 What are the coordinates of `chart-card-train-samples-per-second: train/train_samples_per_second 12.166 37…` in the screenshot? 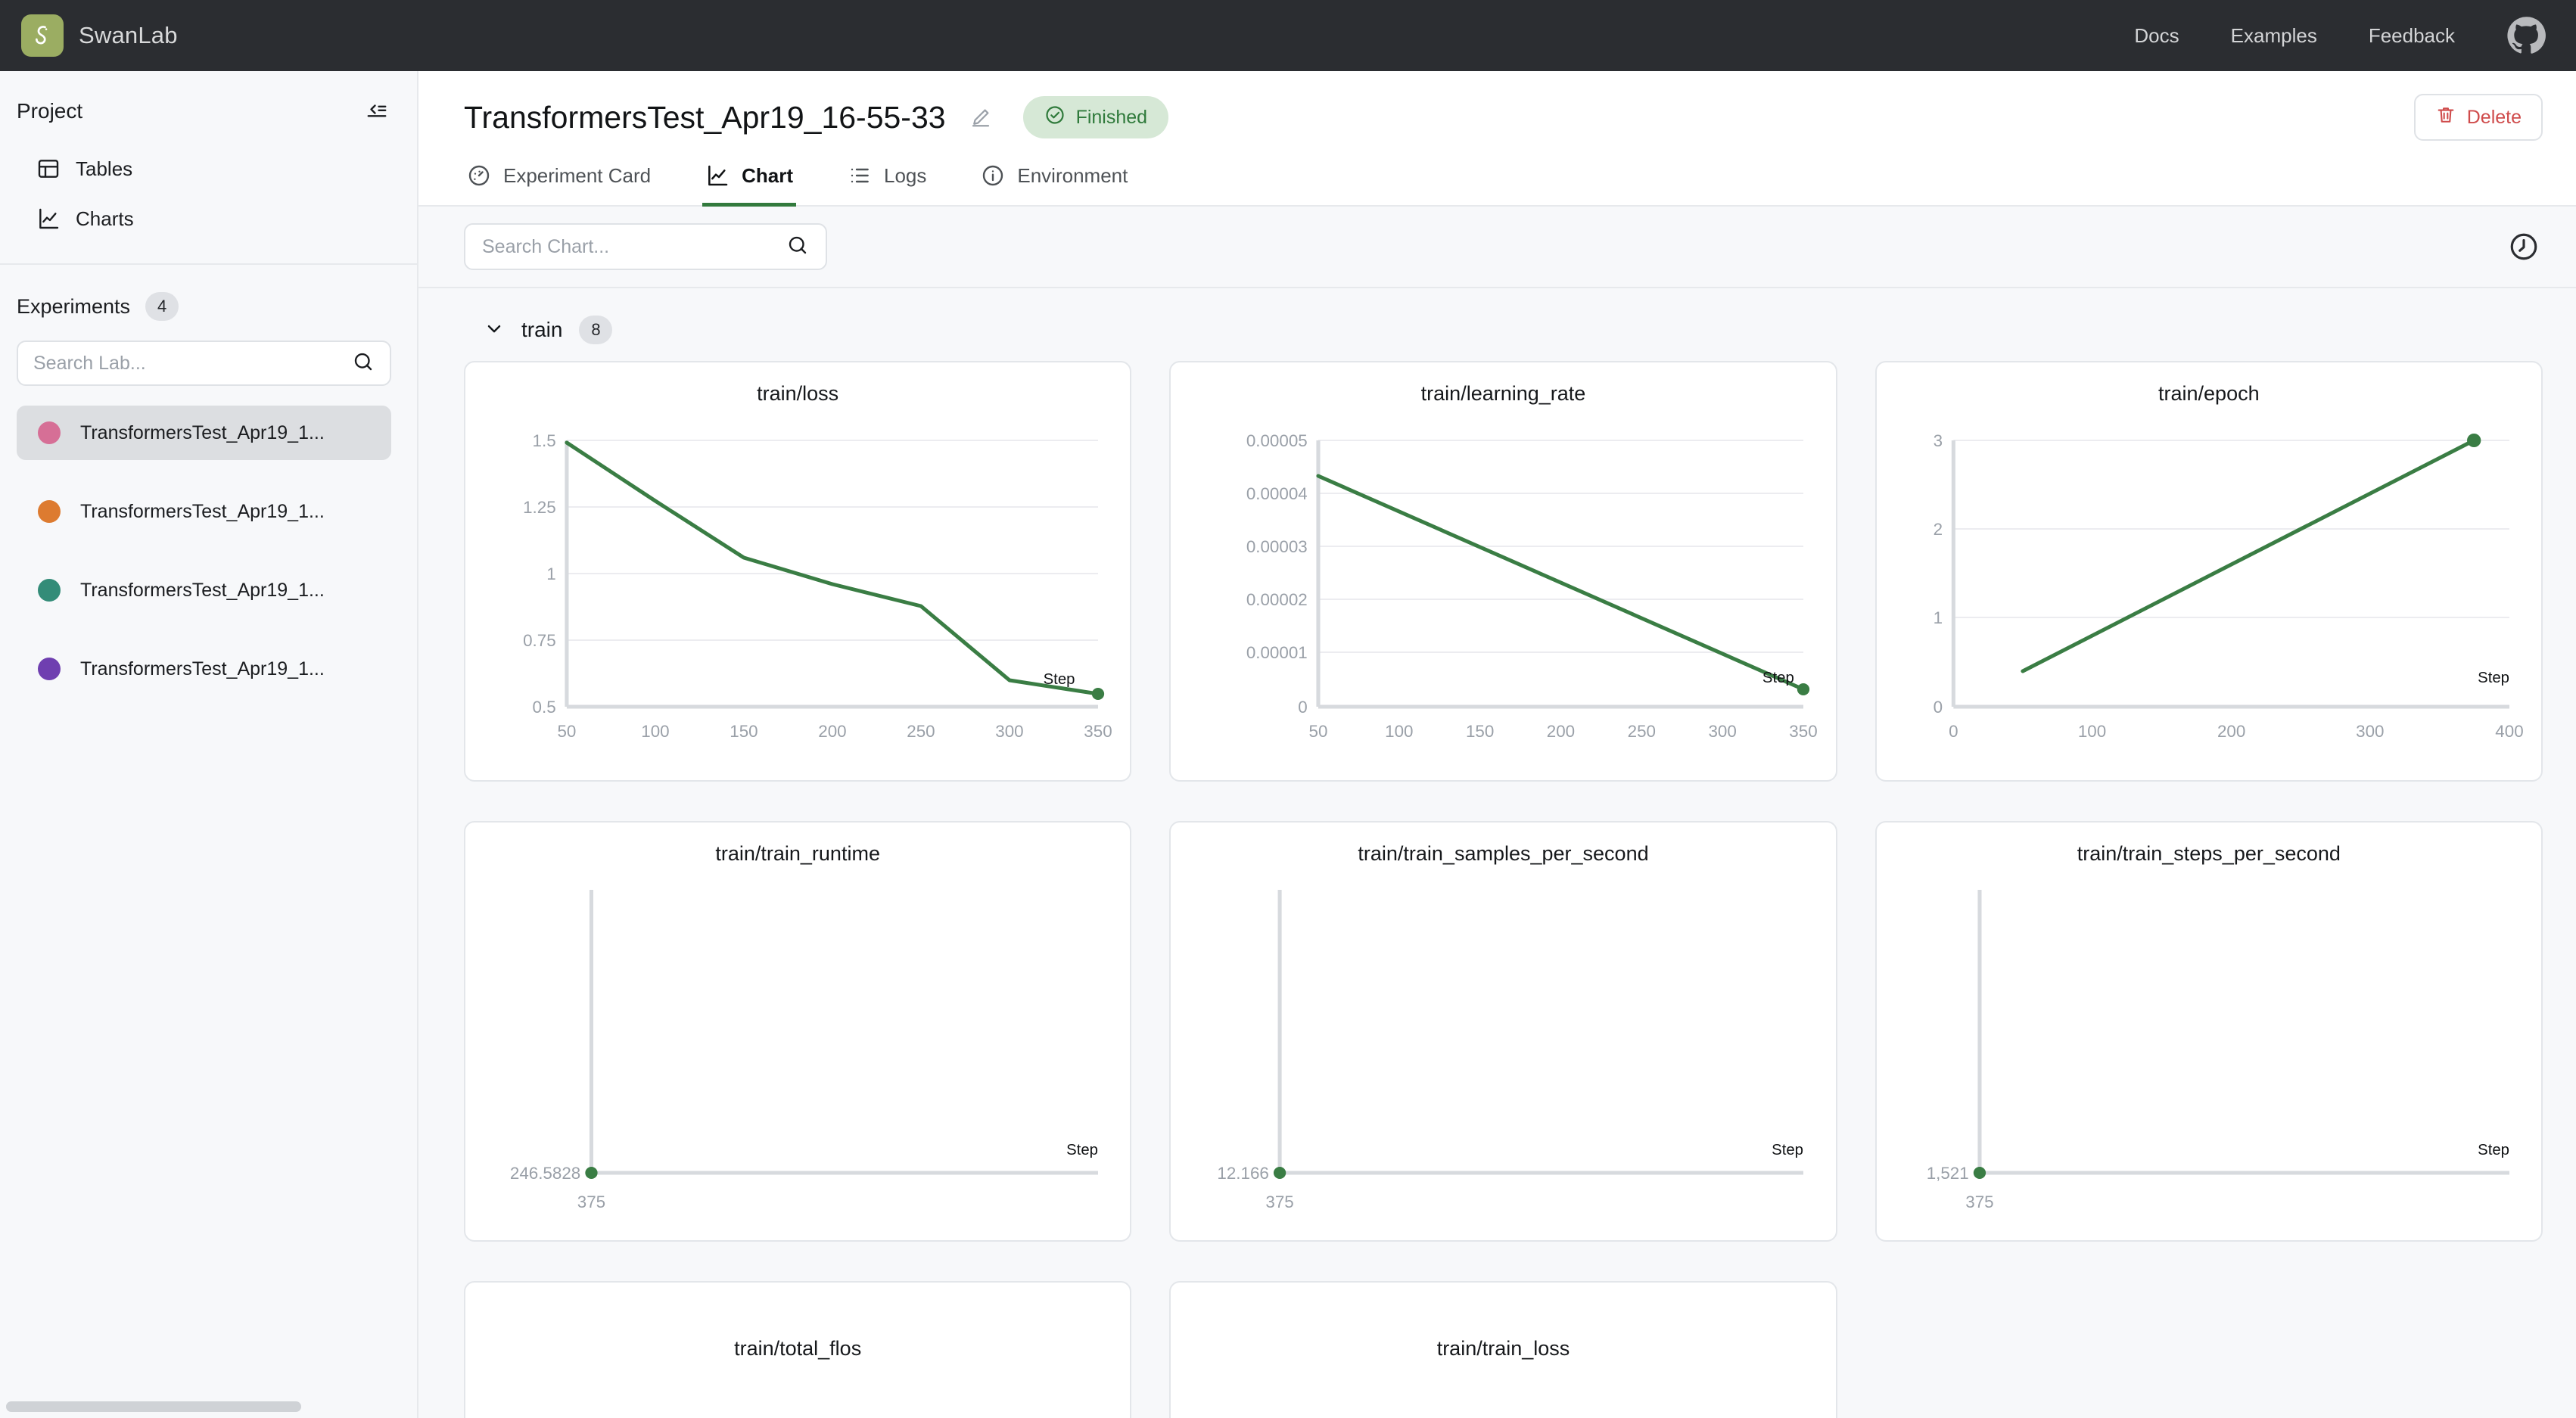 It's located at (1503, 1031).